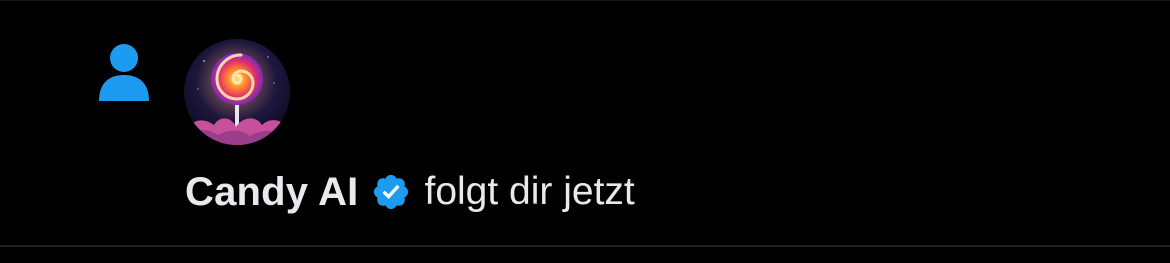  I want to click on notification-text: Candy AI folgt dir jetzt, so click(410, 192).